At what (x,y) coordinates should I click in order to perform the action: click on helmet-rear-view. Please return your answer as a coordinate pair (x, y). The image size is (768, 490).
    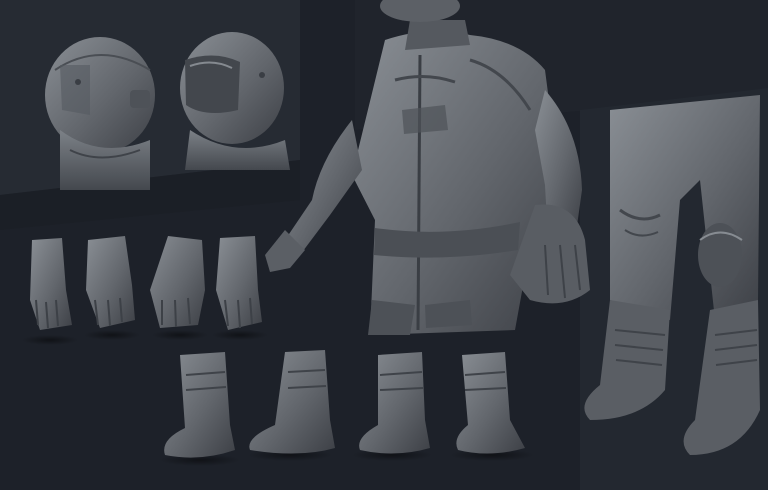
    Looking at the image, I should click on (100, 113).